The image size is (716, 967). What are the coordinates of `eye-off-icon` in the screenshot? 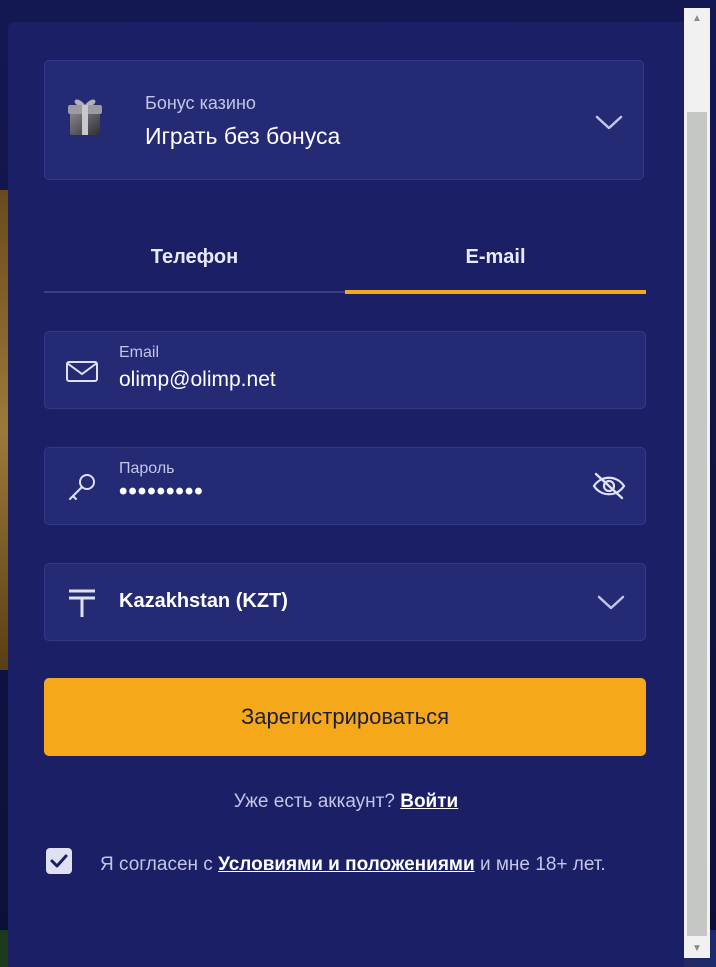 It's located at (609, 486).